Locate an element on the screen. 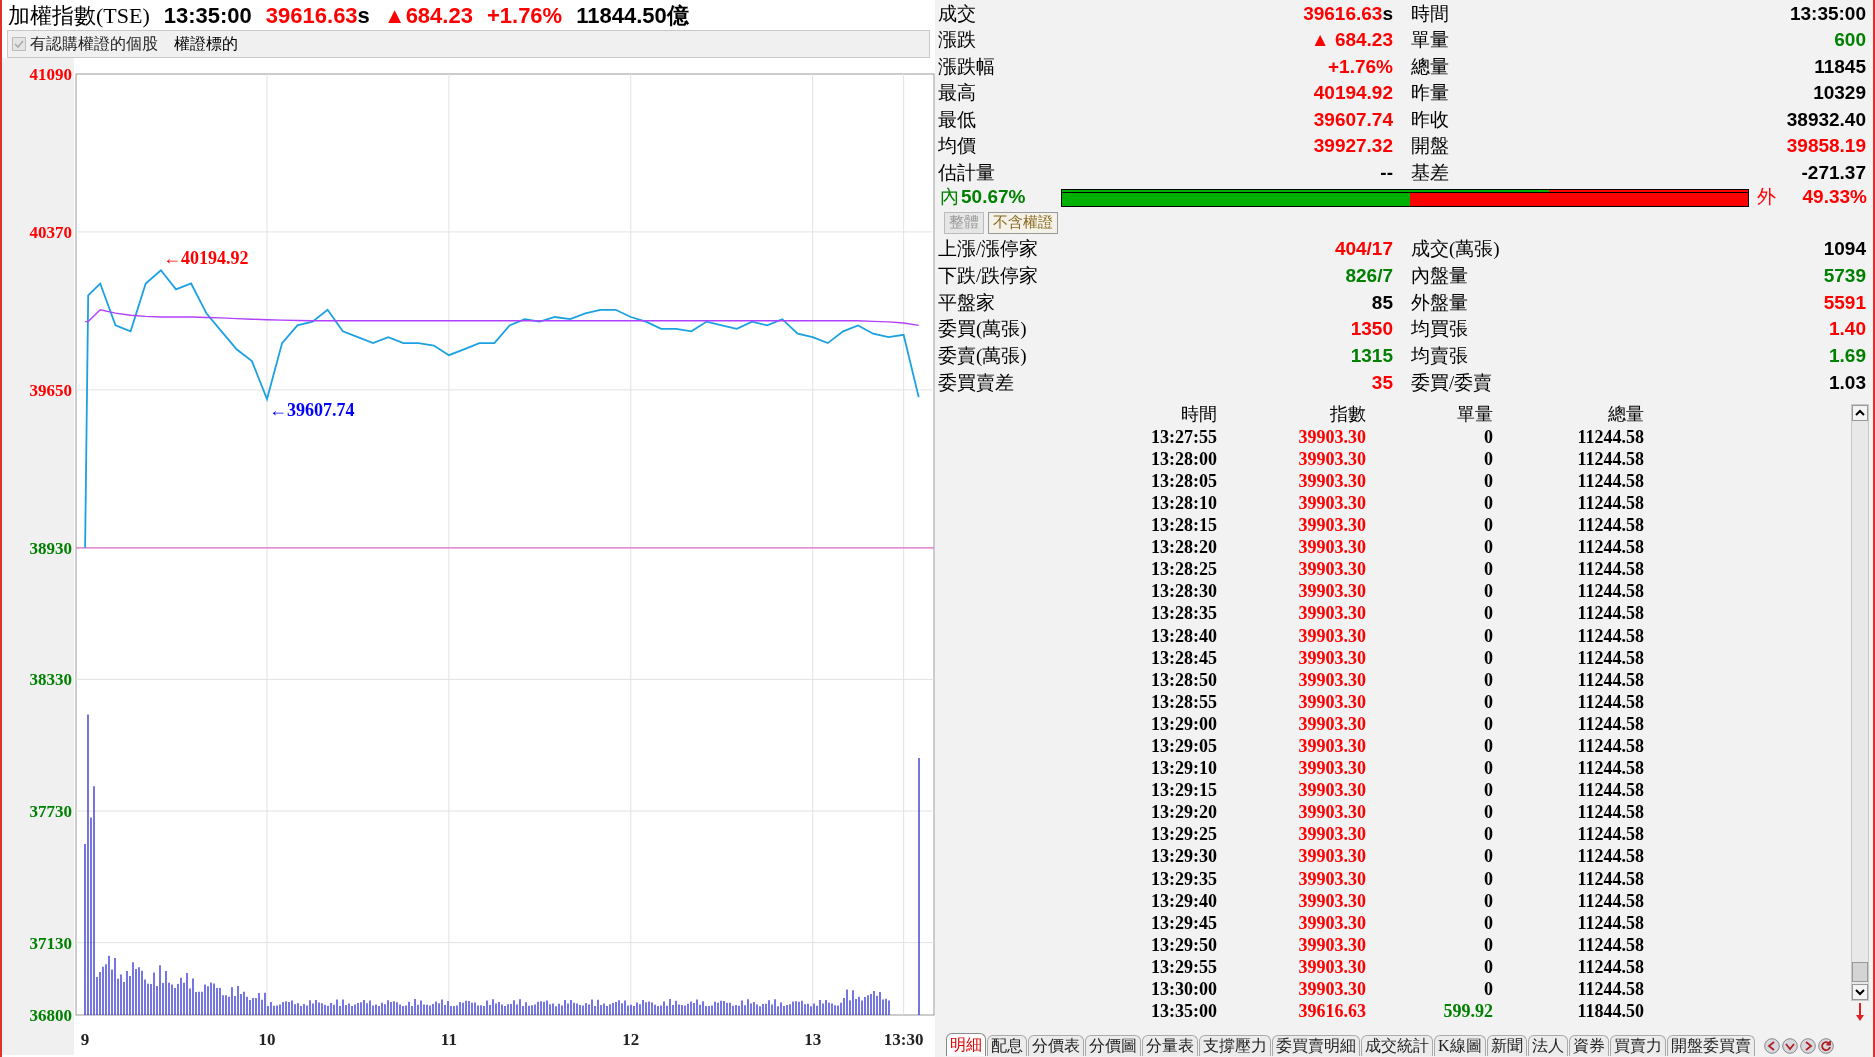 The width and height of the screenshot is (1875, 1057). price-label: ←39607.74 is located at coordinates (312, 410).